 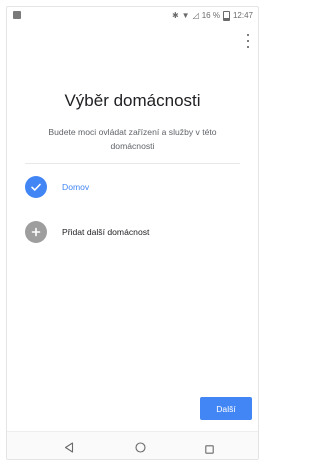 What do you see at coordinates (132, 445) in the screenshot?
I see `navigation-bar` at bounding box center [132, 445].